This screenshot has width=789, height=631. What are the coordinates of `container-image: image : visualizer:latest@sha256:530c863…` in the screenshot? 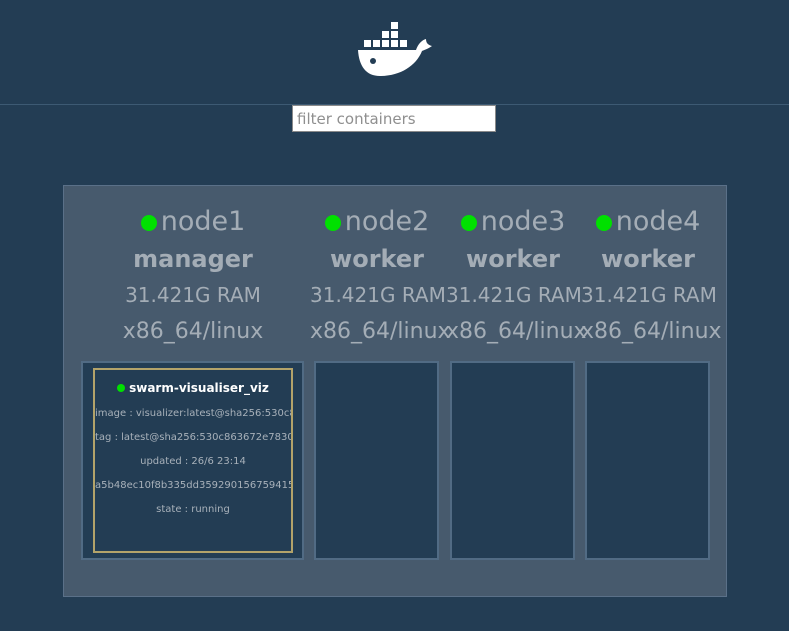 It's located at (193, 413).